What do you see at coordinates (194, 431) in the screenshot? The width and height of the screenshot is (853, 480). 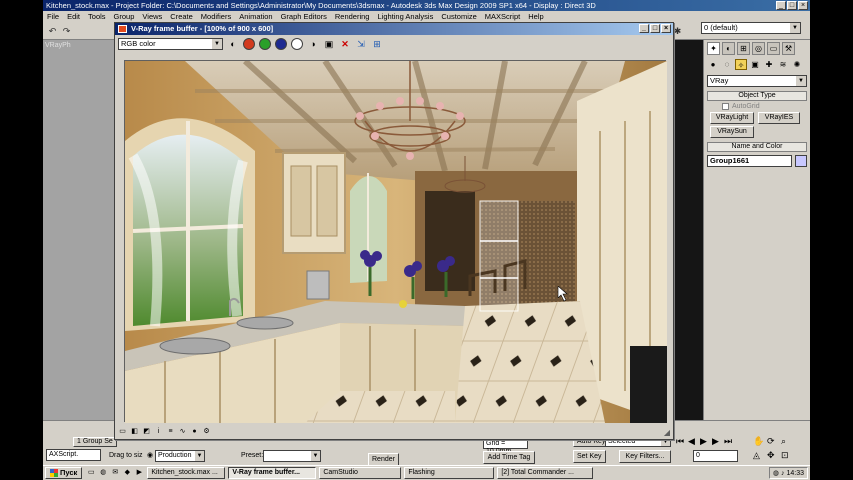 I see `srgb-icon: ●` at bounding box center [194, 431].